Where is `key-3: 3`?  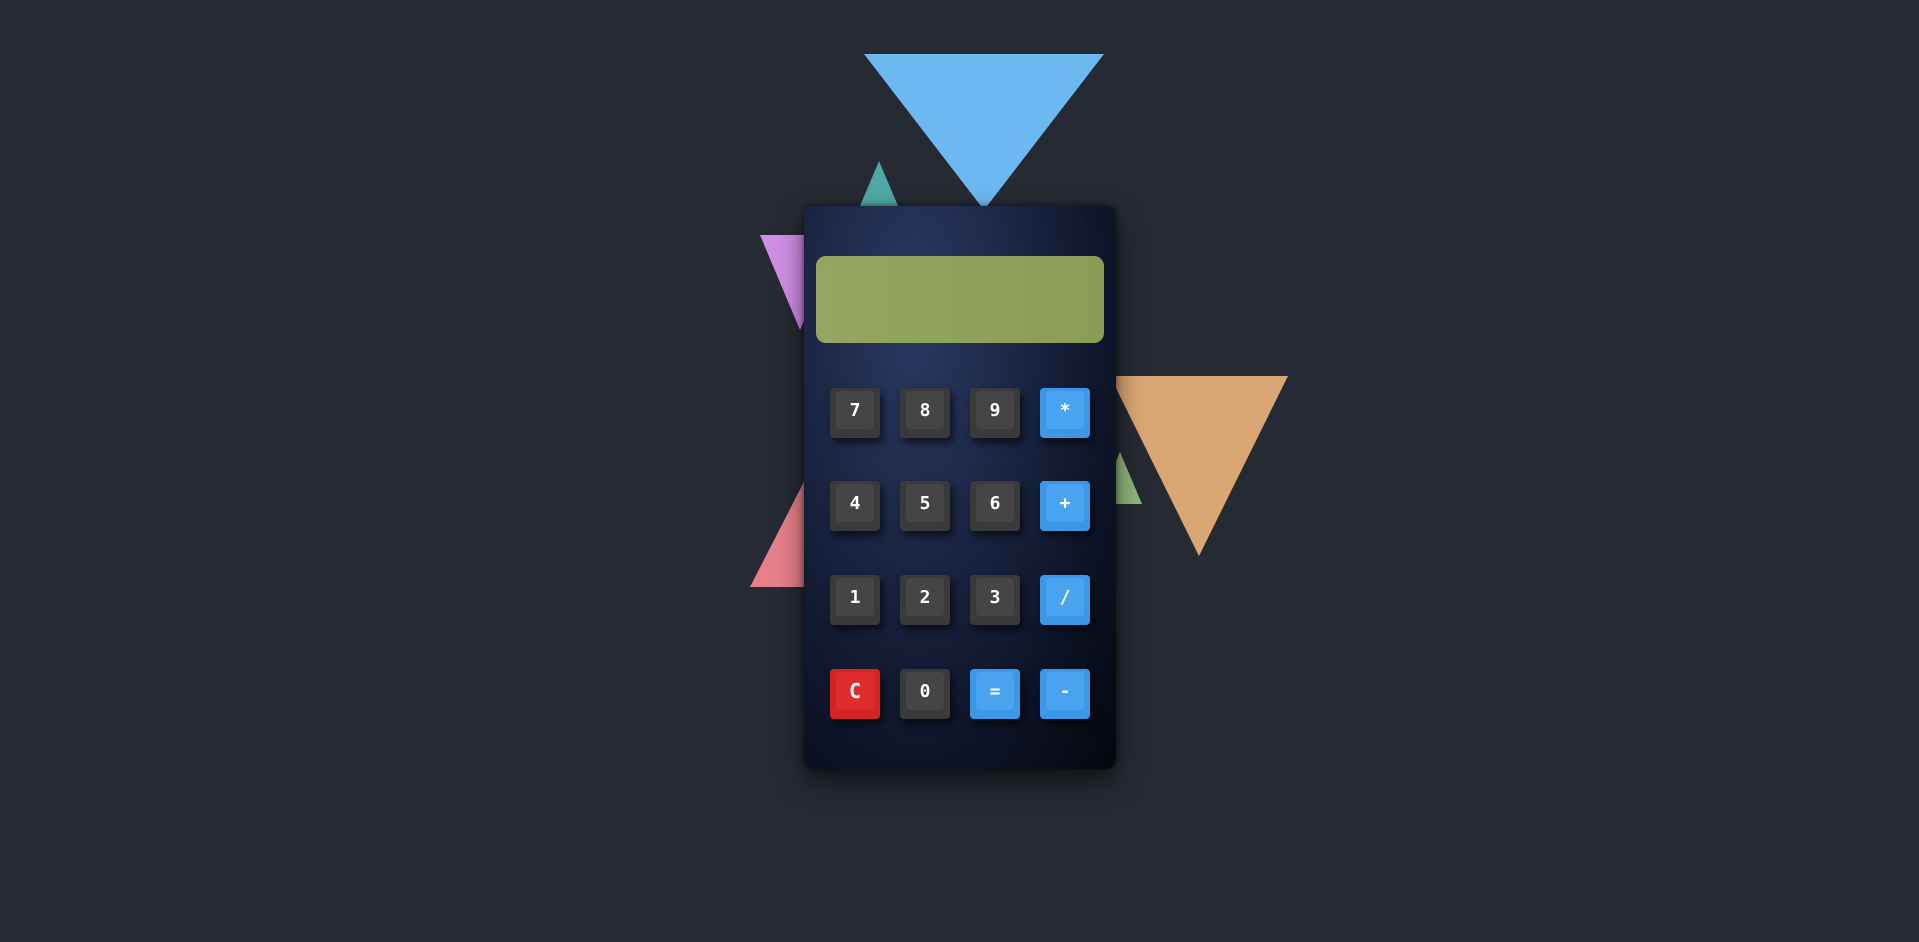 key-3: 3 is located at coordinates (995, 600).